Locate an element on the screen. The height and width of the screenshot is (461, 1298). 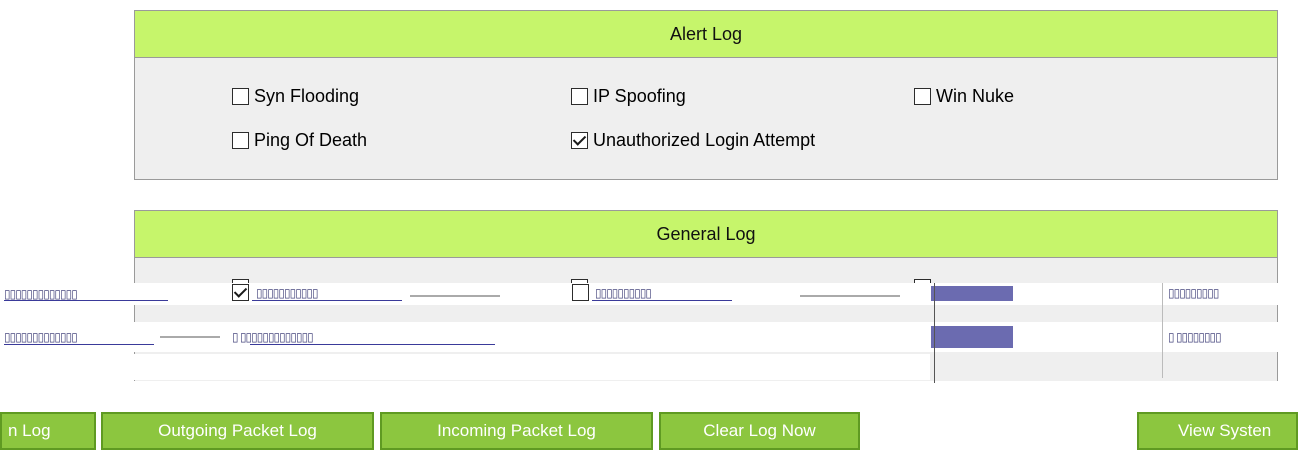
general-log-title: General Log is located at coordinates (706, 233).